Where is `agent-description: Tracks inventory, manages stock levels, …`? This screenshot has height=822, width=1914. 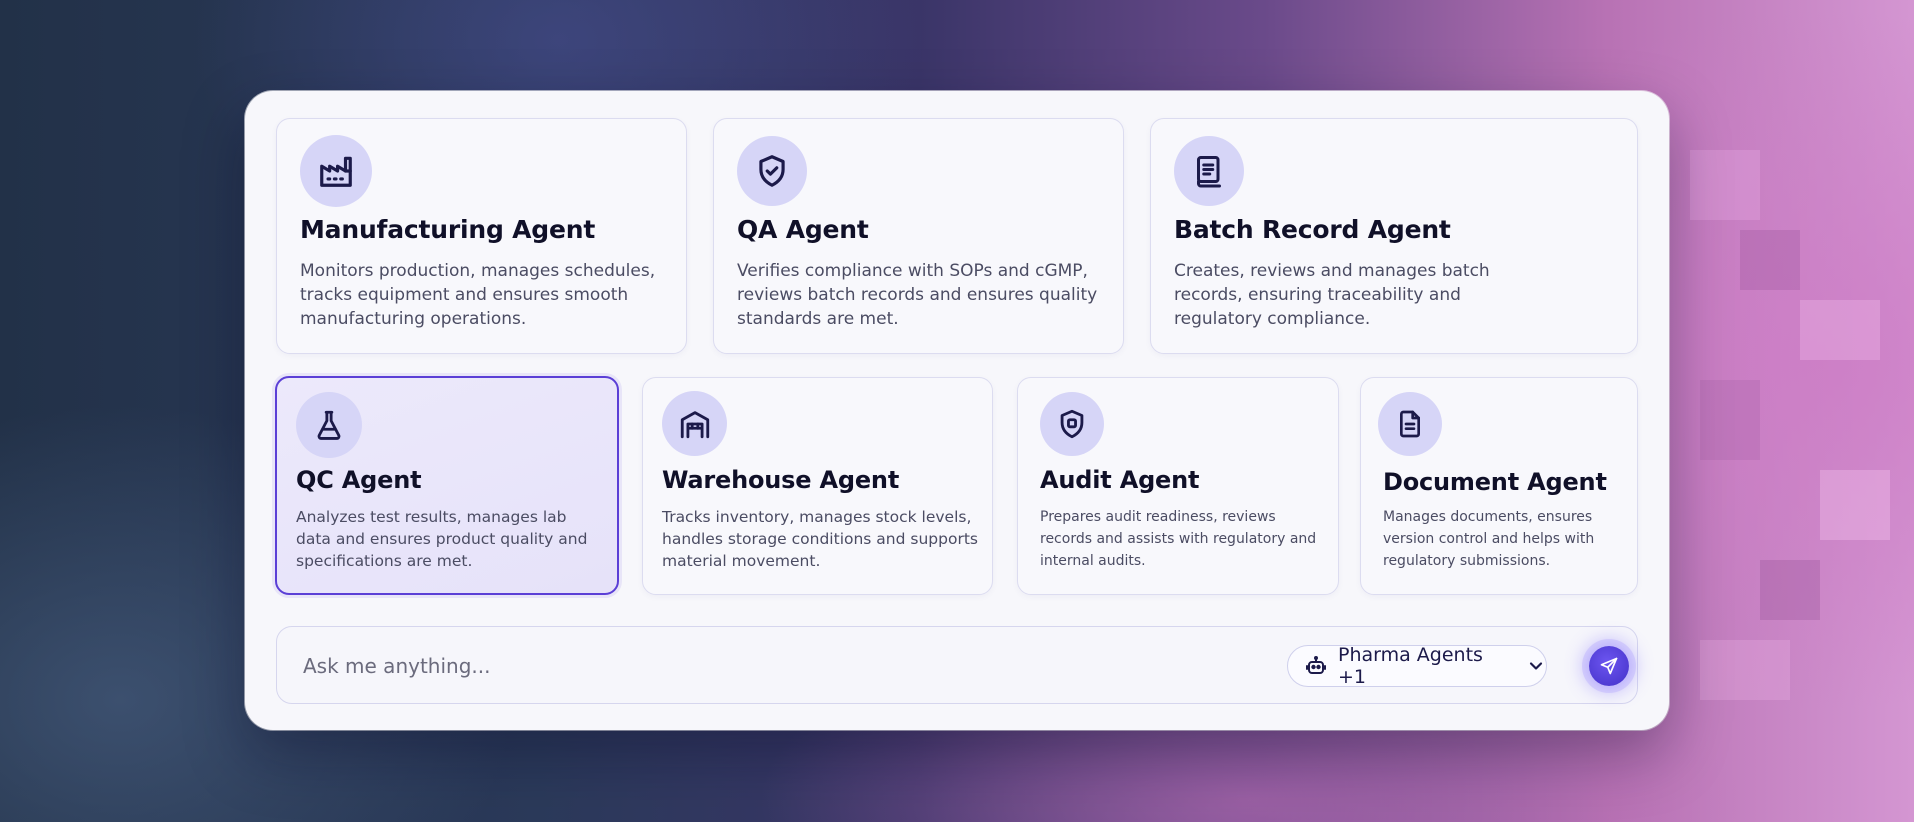 agent-description: Tracks inventory, manages stock levels, … is located at coordinates (820, 539).